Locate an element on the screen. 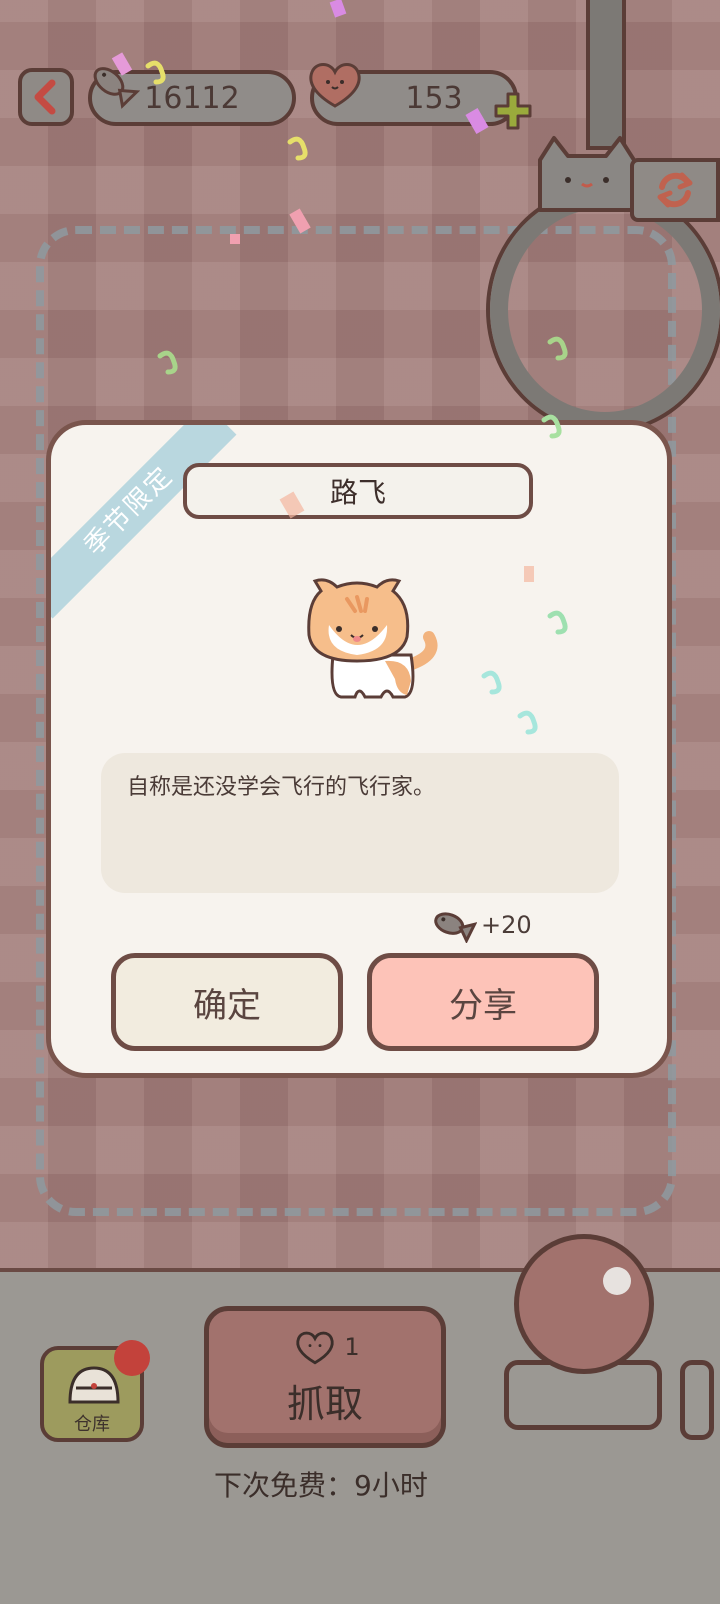 This screenshot has width=720, height=1604. notification-badge is located at coordinates (132, 1358).